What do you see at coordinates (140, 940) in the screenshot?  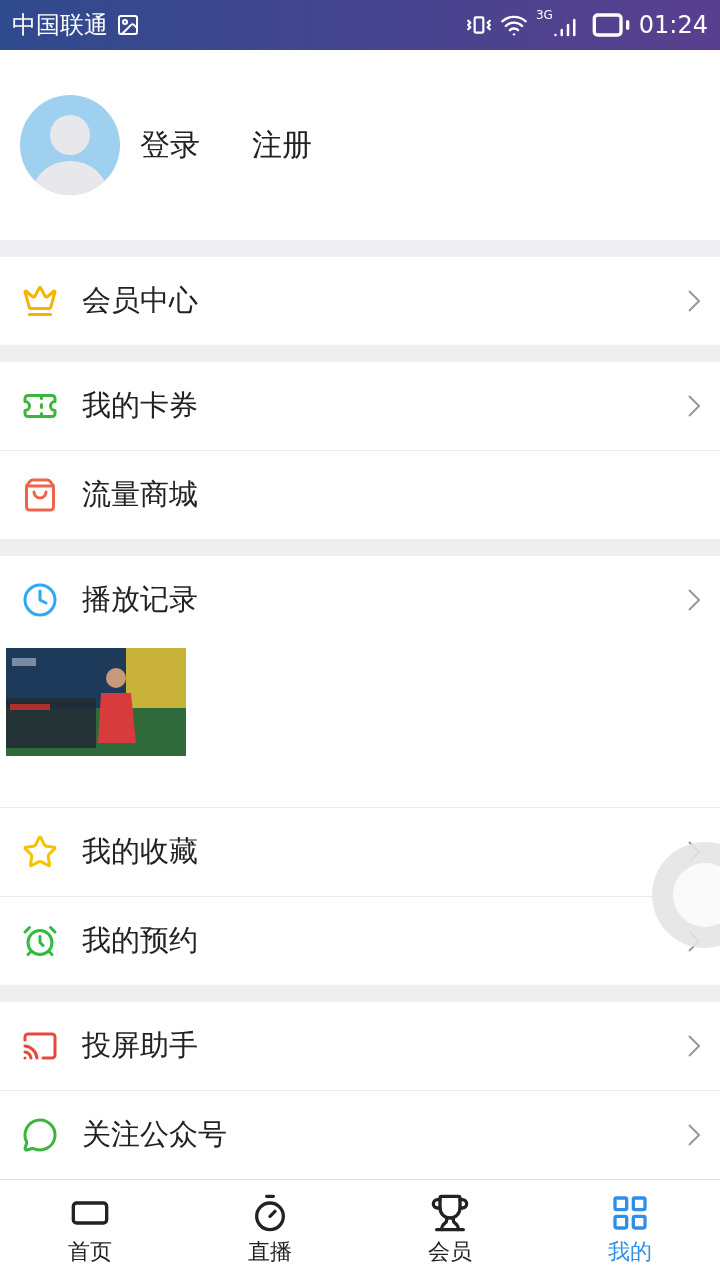 I see `menu-label: 我的预约` at bounding box center [140, 940].